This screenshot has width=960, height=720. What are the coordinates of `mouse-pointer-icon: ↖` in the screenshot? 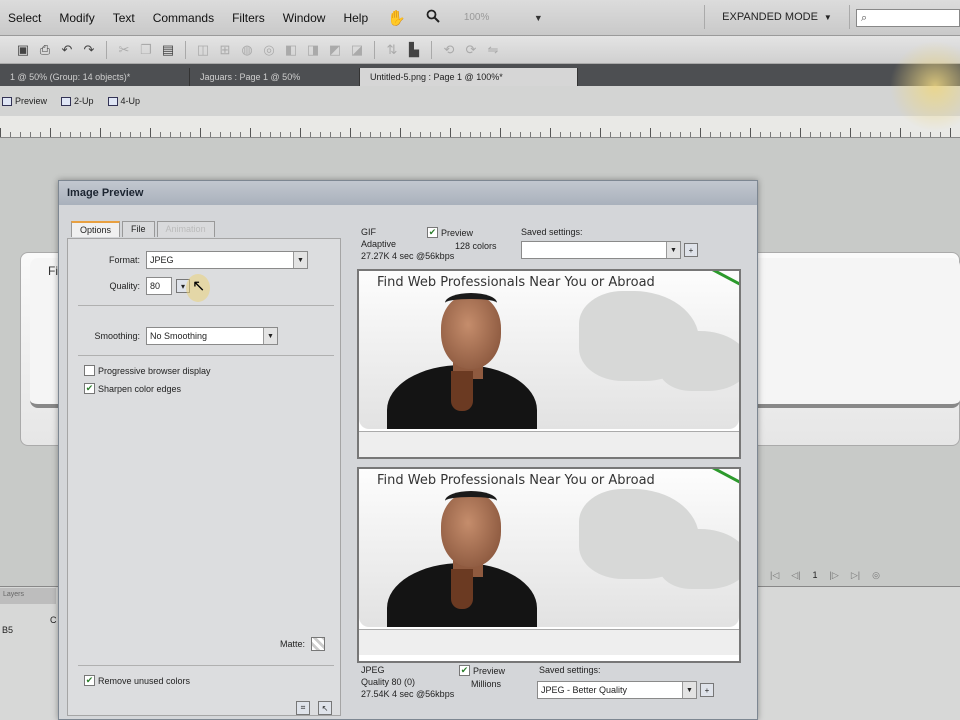 It's located at (199, 286).